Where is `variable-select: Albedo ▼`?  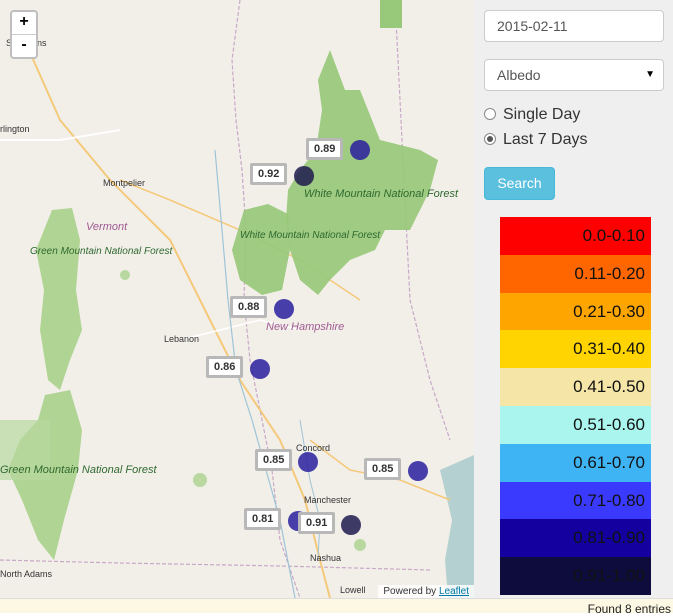
variable-select: Albedo ▼ is located at coordinates (574, 75).